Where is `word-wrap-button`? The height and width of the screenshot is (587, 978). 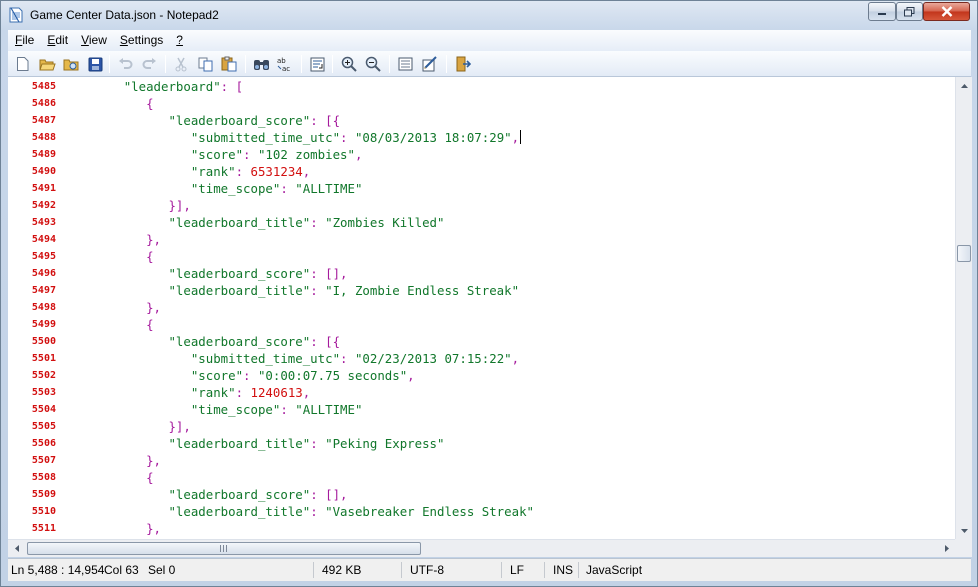
word-wrap-button is located at coordinates (317, 64).